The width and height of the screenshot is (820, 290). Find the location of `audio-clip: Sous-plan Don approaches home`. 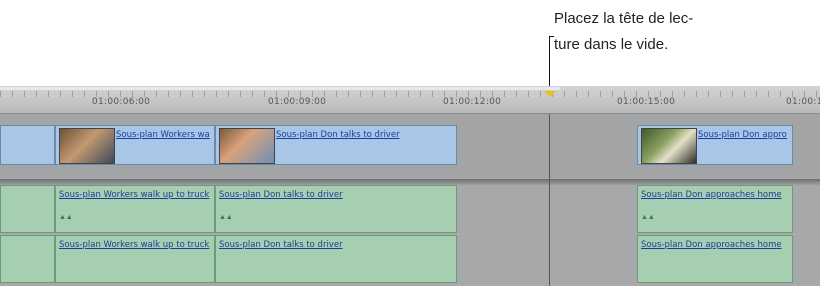

audio-clip: Sous-plan Don approaches home is located at coordinates (715, 259).